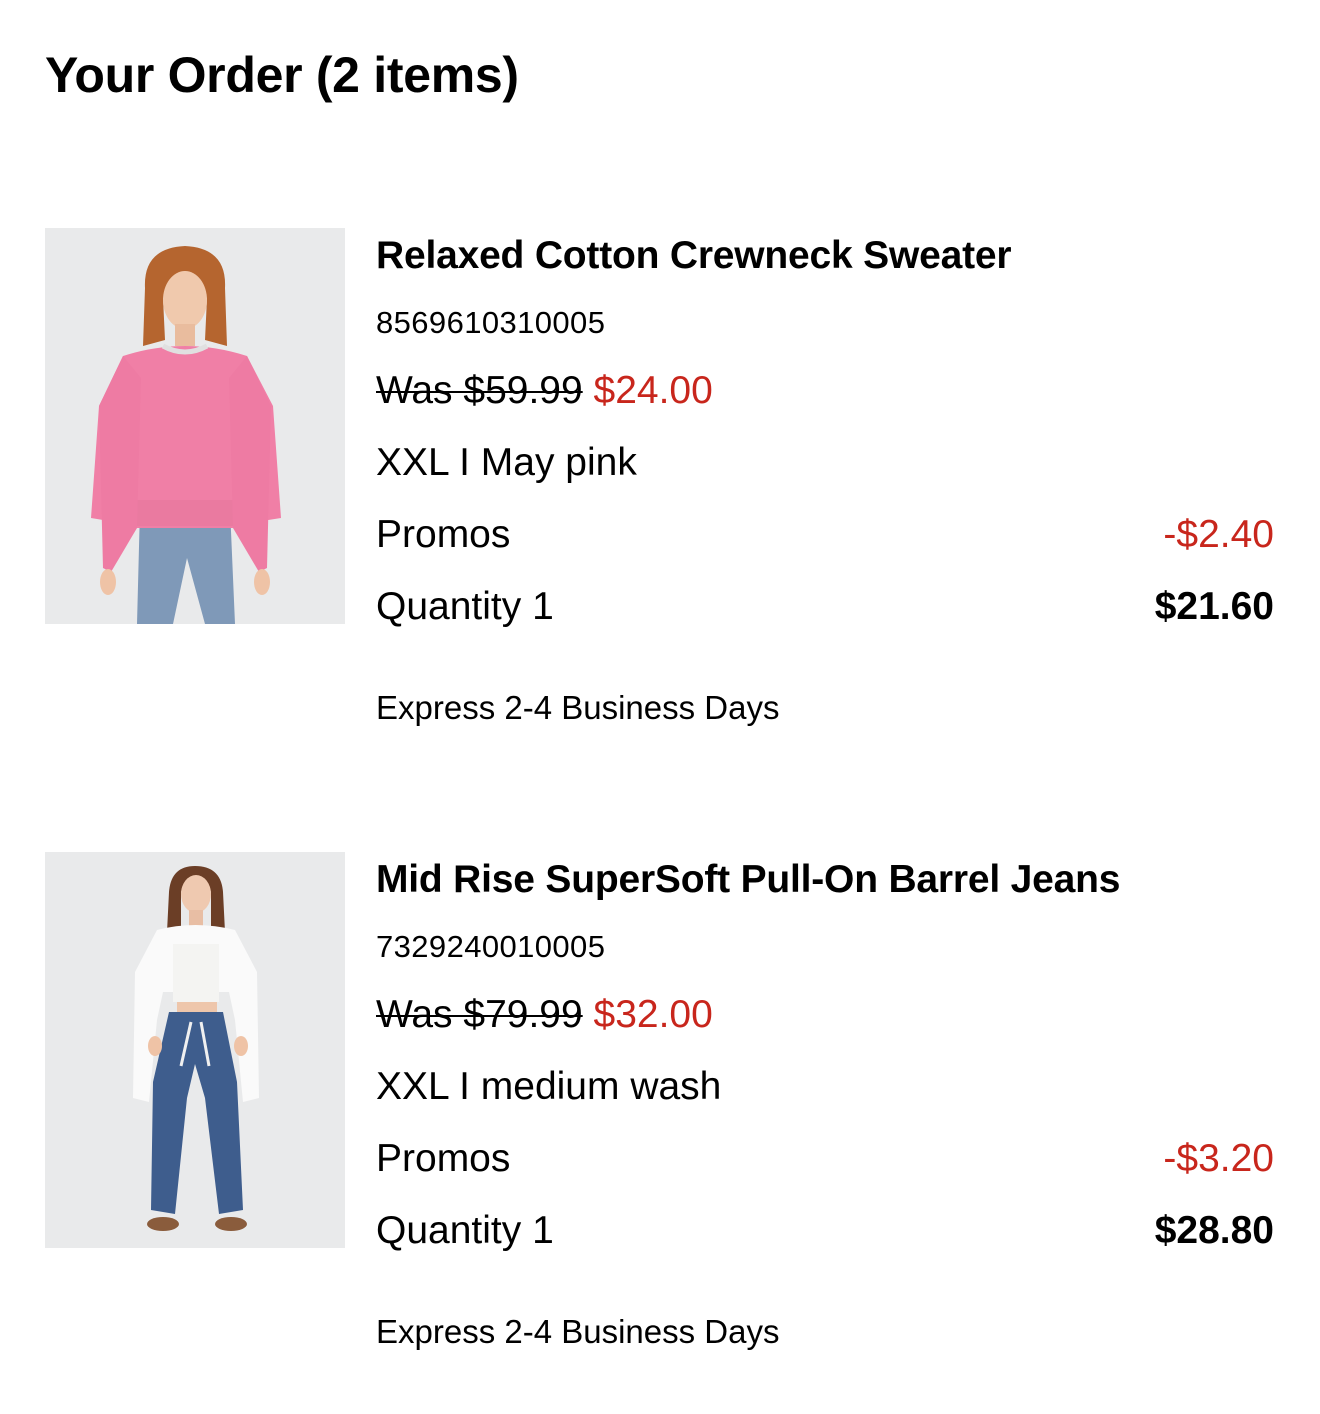 Image resolution: width=1320 pixels, height=1414 pixels. I want to click on promos-amount: -$2.40, so click(1218, 534).